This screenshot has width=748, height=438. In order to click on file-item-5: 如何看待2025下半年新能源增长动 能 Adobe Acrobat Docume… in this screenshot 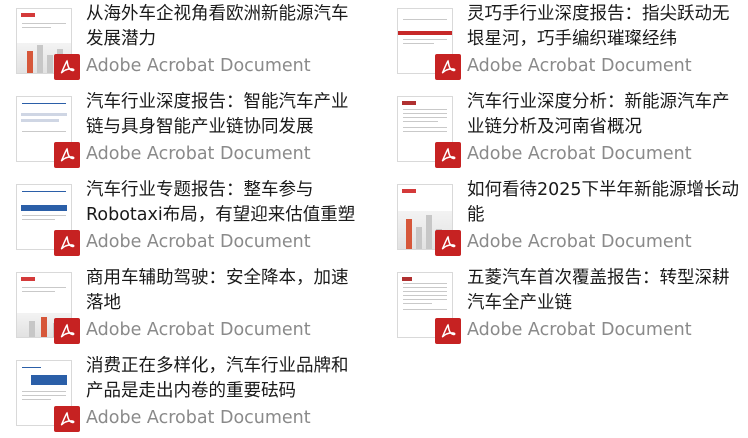, I will do `click(572, 220)`.